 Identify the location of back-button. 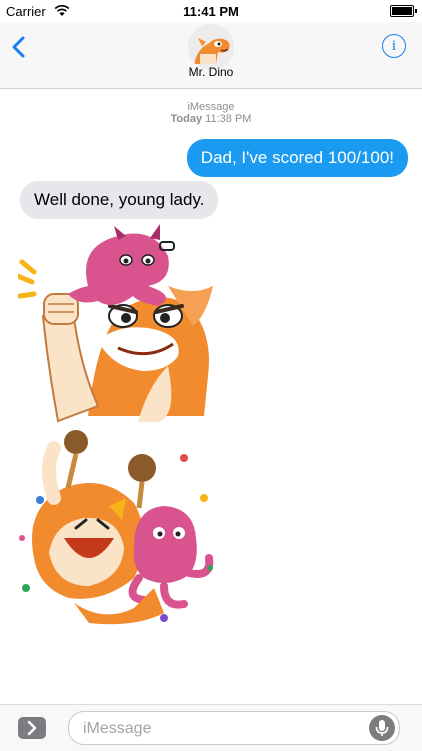
(20, 47).